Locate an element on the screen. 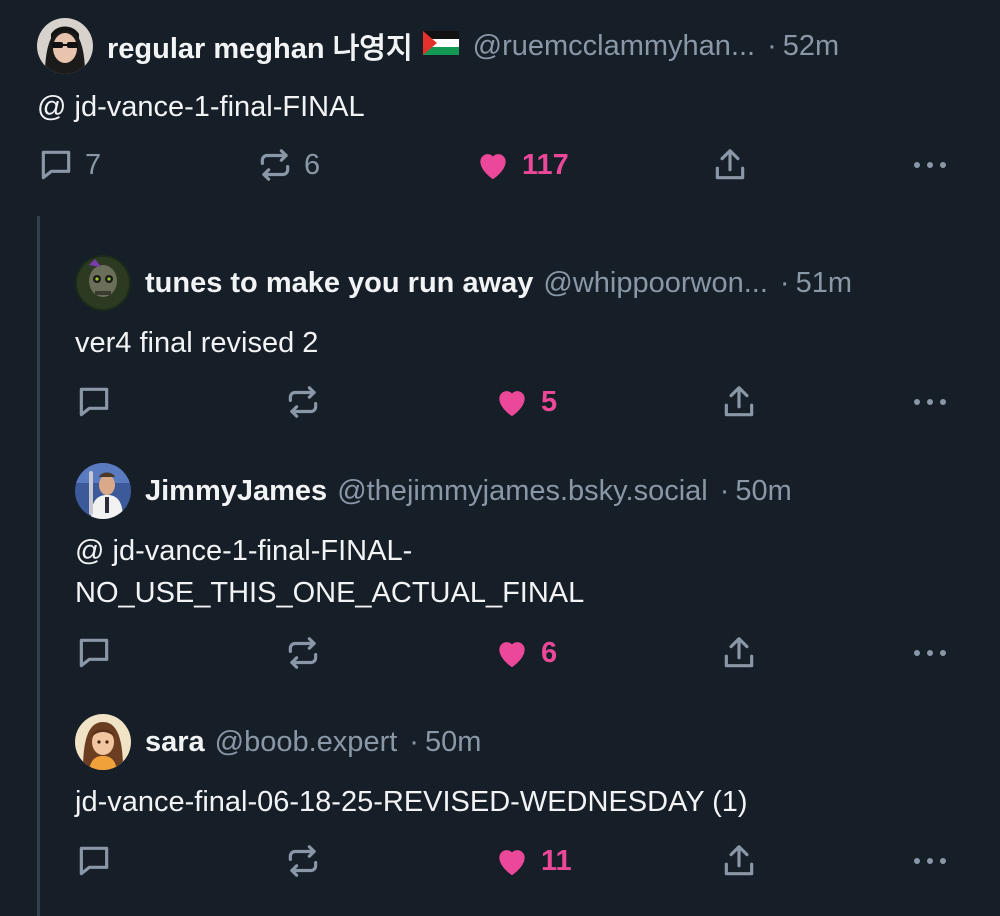  action-bar: 11 is located at coordinates (500, 862).